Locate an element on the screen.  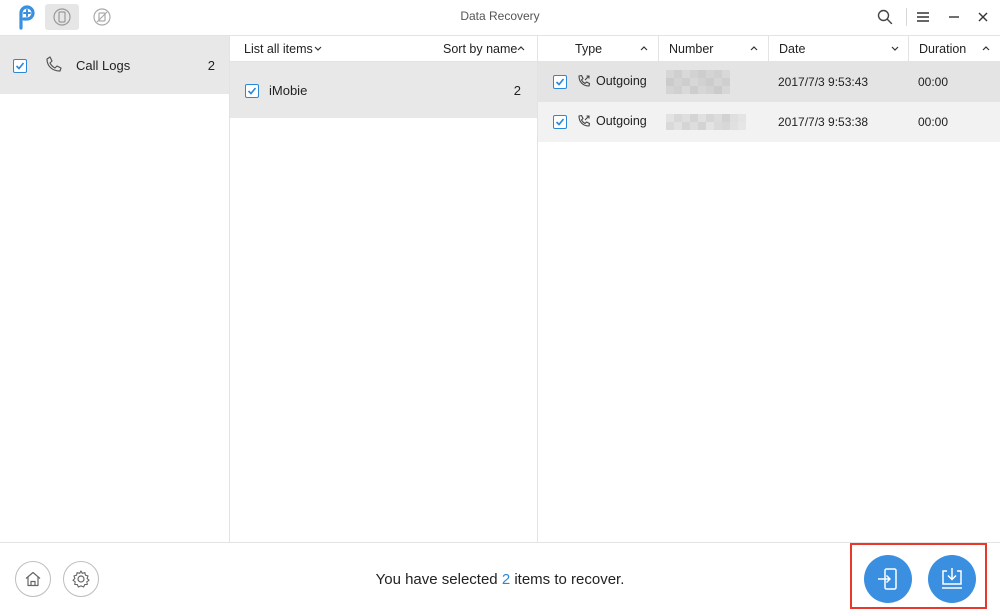
title-bar-divider is located at coordinates (906, 17).